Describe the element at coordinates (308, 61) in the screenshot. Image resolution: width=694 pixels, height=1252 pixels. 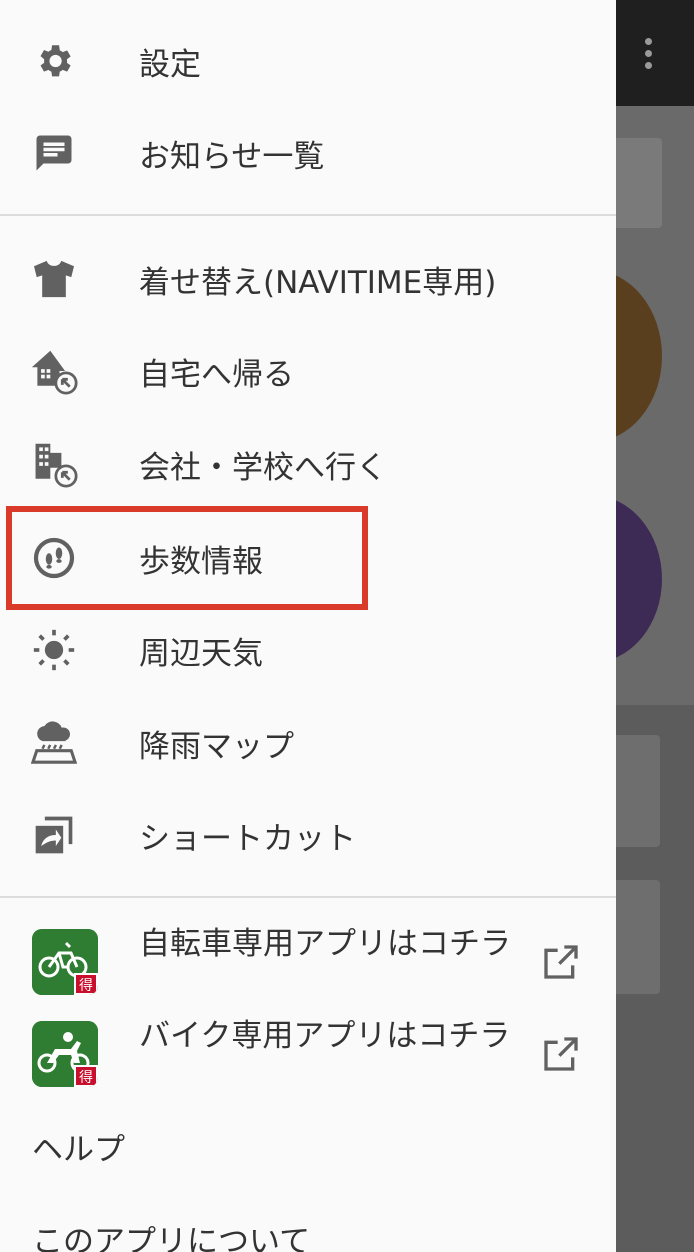
I see `menu-item-settings: 設定` at that location.